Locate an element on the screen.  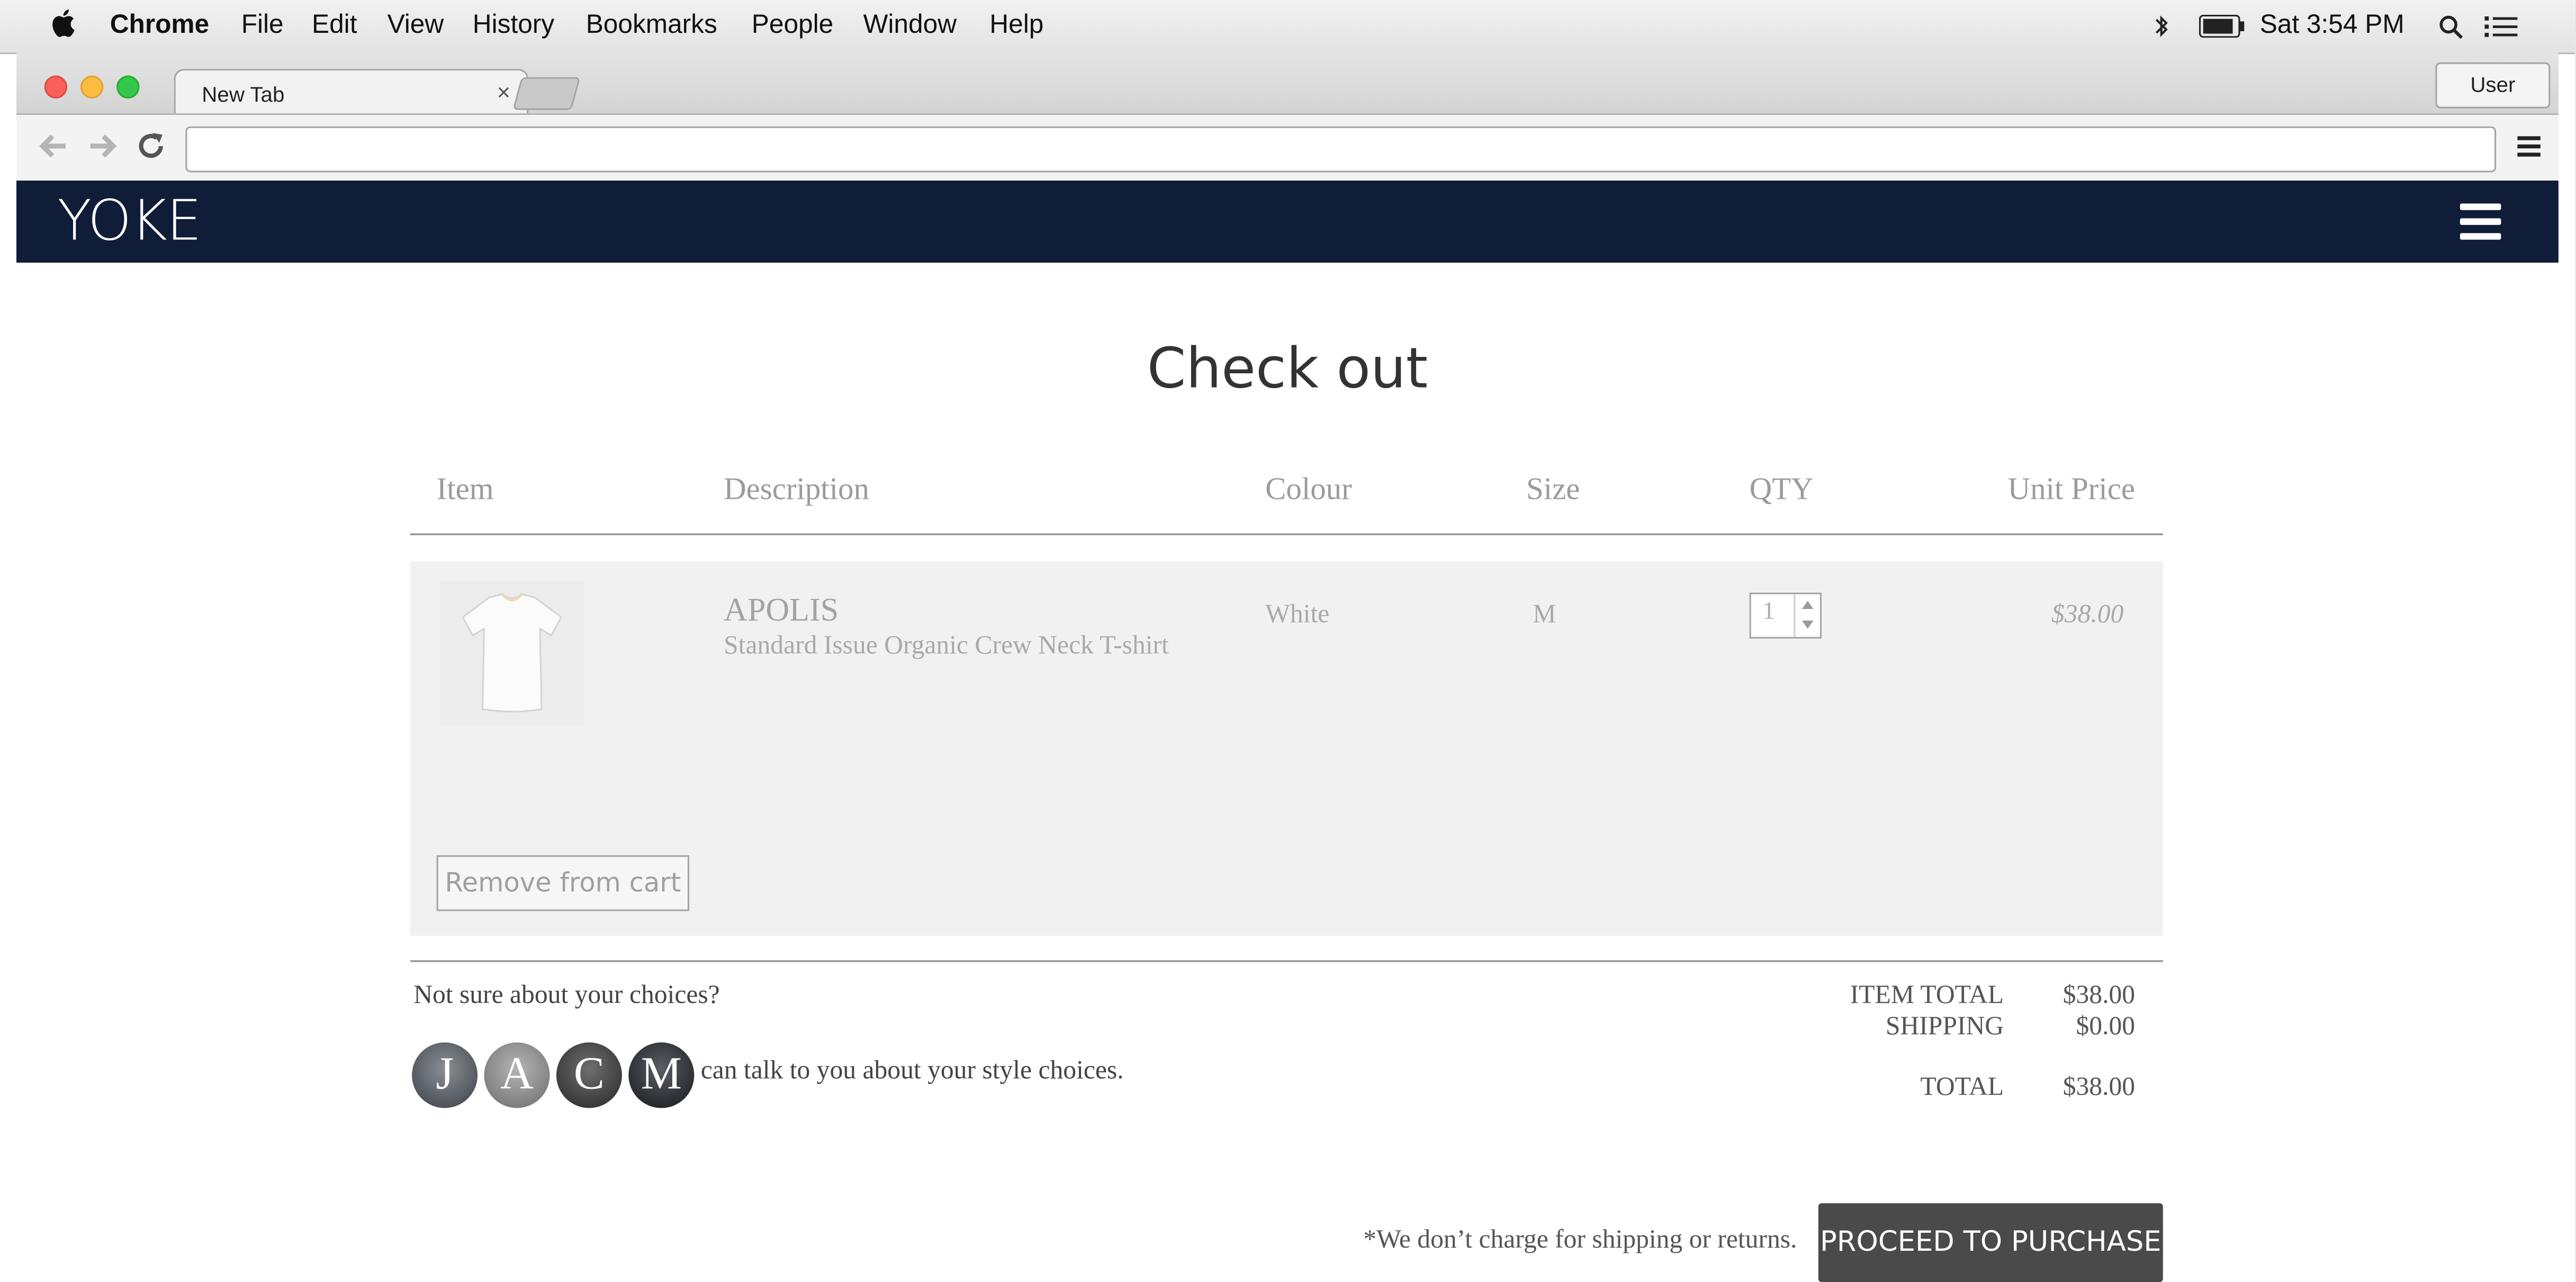
tab-strip: New Tab × User is located at coordinates (1287, 85).